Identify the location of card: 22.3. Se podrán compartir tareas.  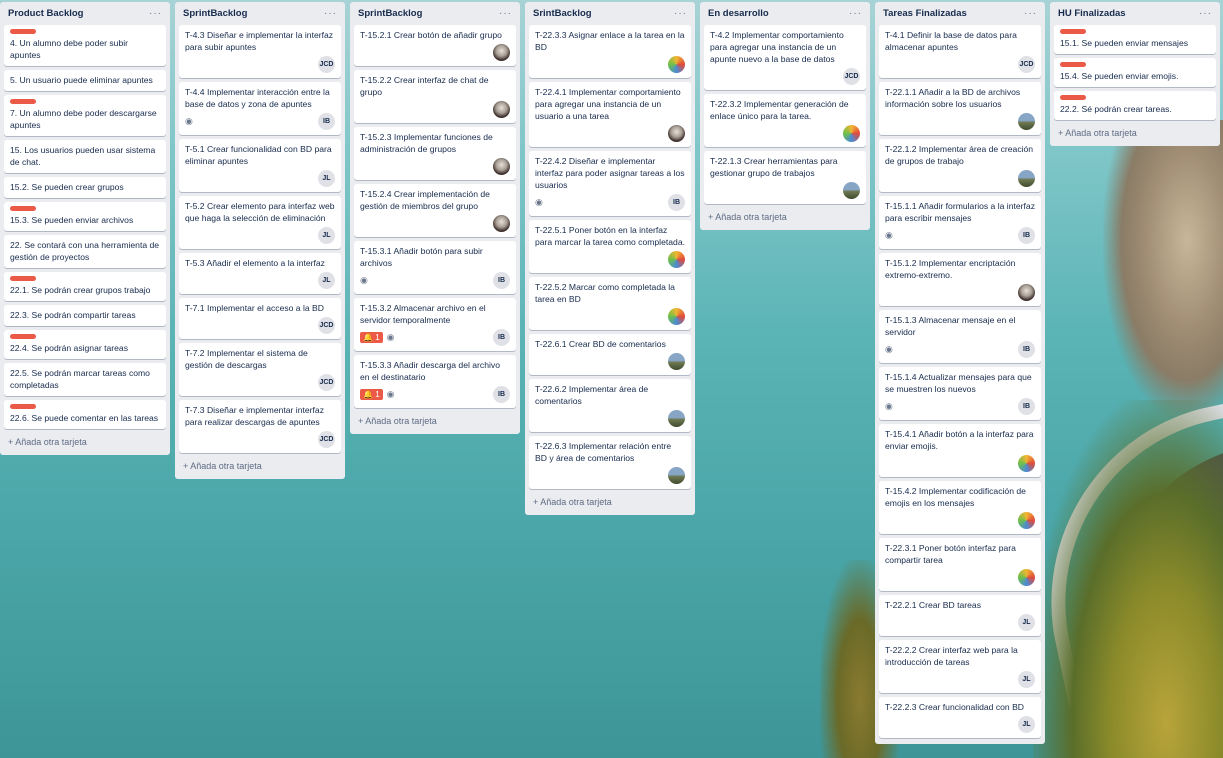
(85, 315).